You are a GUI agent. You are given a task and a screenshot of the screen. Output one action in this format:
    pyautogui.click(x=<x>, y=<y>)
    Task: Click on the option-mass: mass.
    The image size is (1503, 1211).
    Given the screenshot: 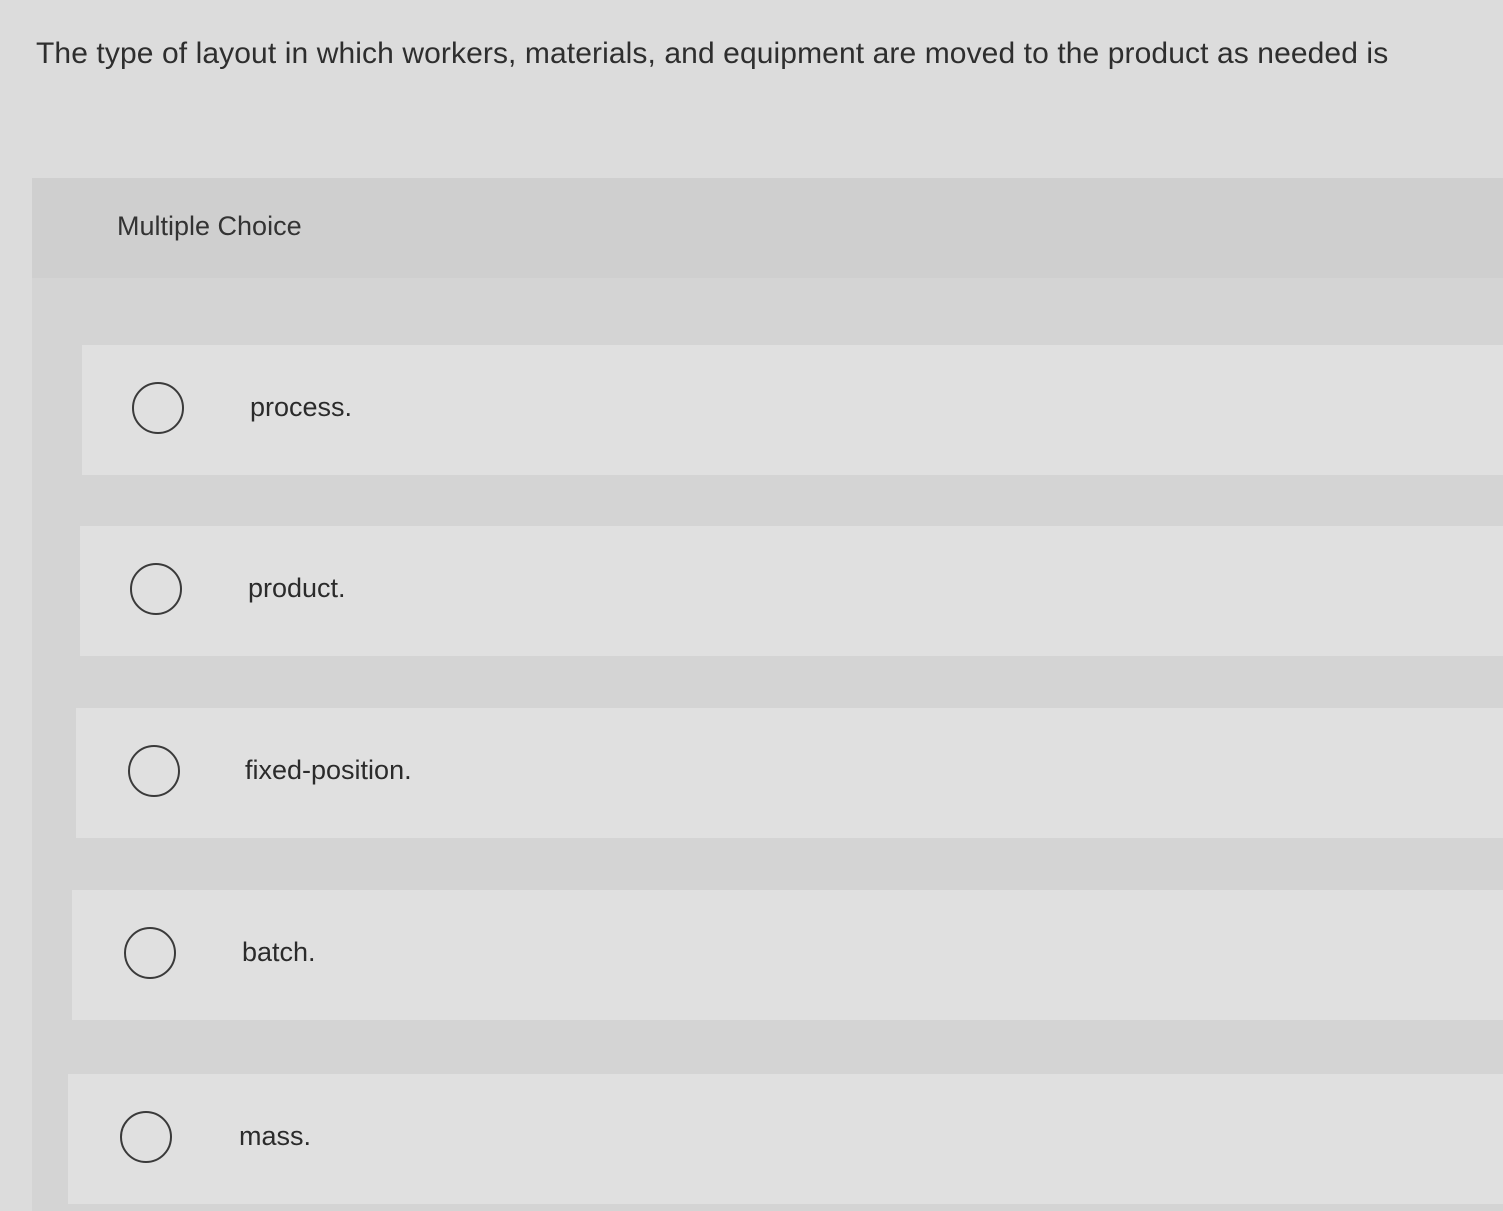 What is the action you would take?
    pyautogui.click(x=785, y=1139)
    